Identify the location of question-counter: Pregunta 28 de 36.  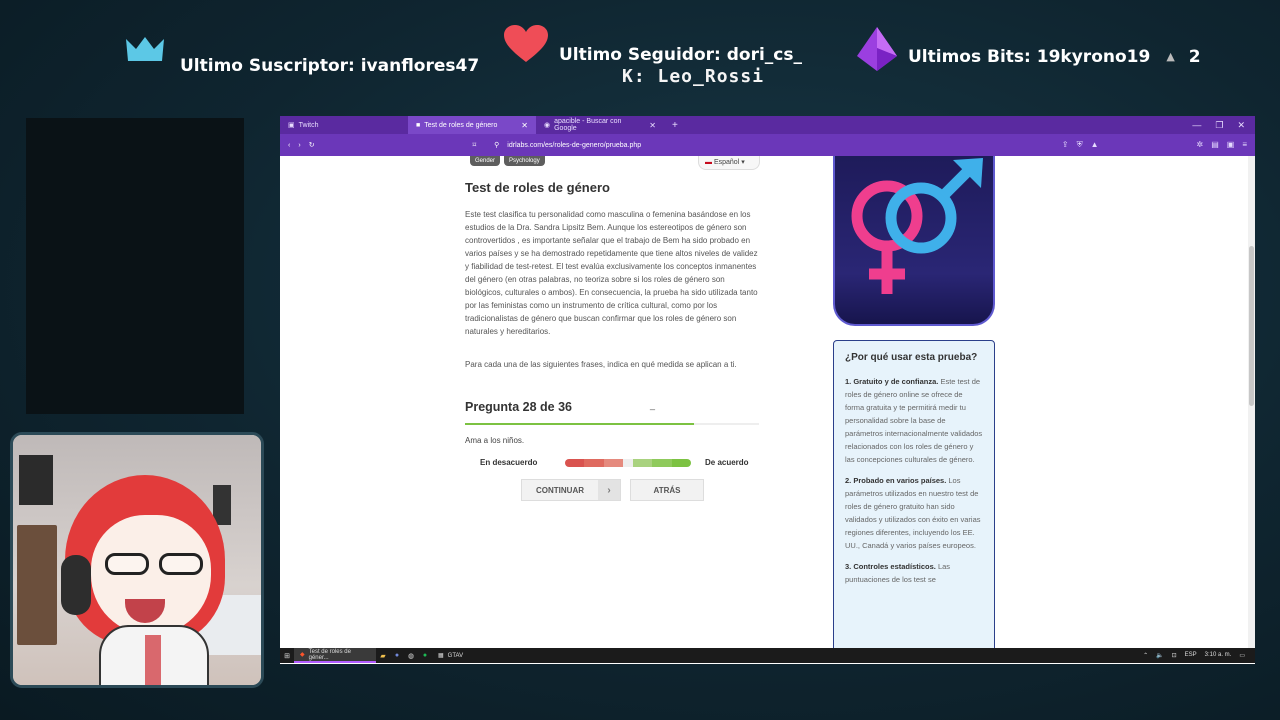
(518, 407).